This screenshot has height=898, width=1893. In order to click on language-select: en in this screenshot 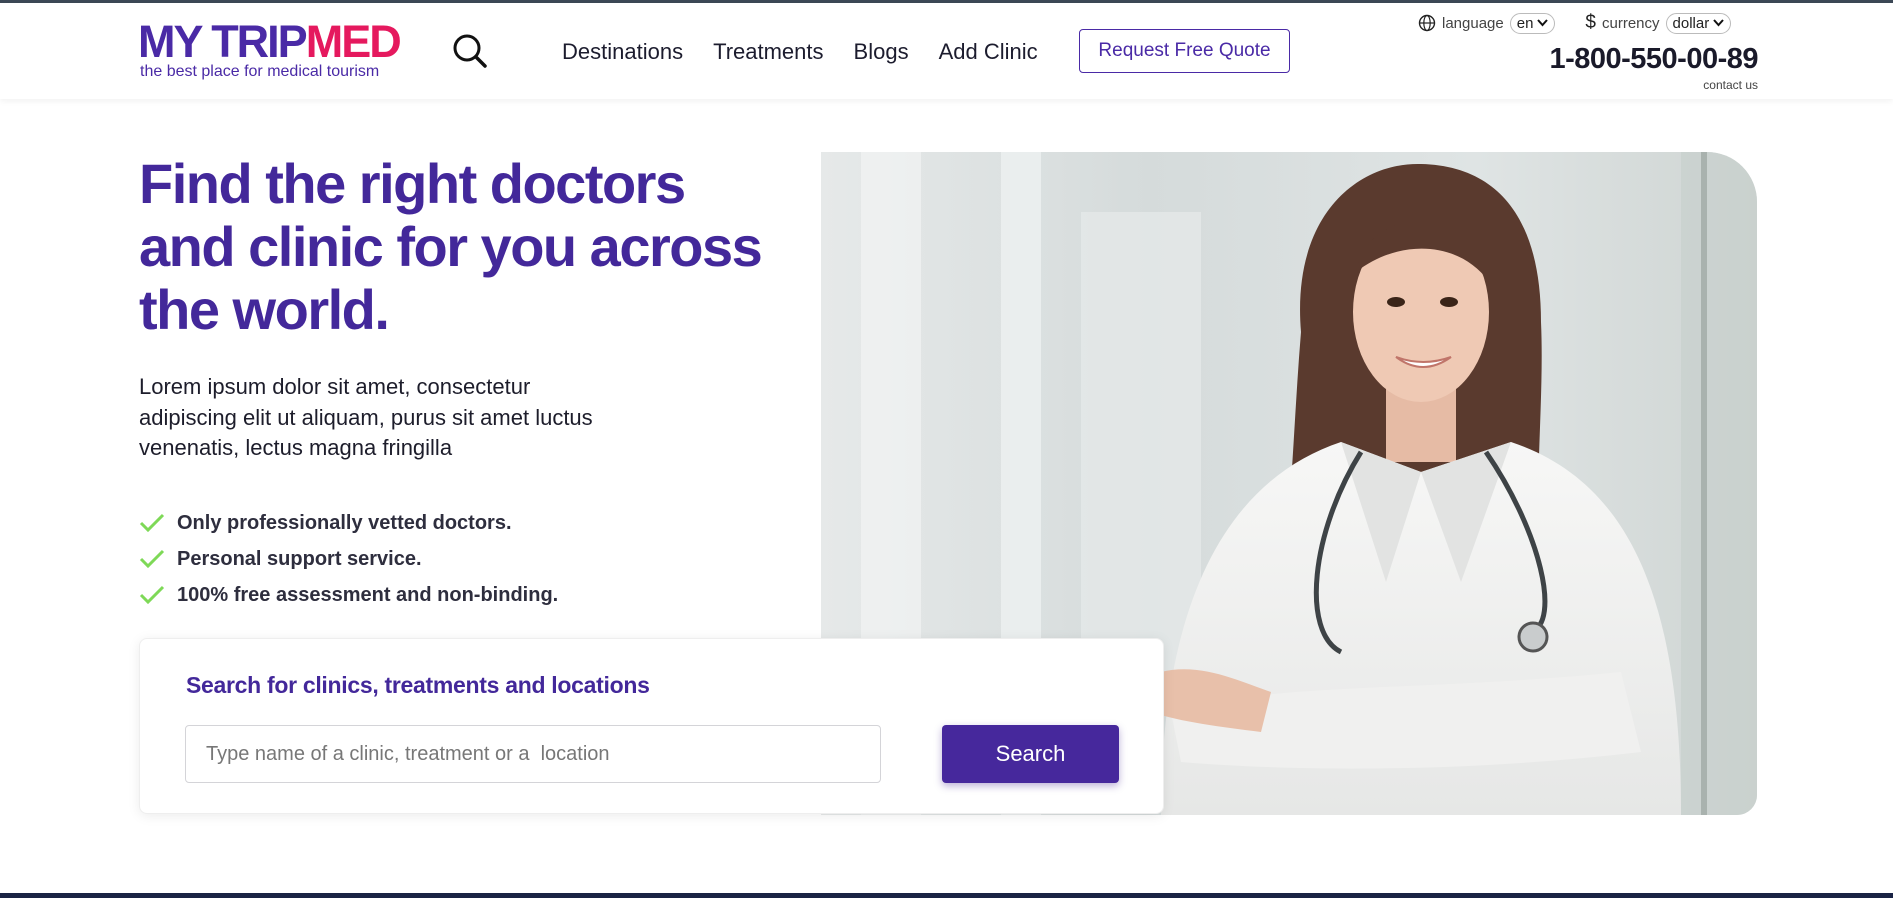, I will do `click(1532, 23)`.